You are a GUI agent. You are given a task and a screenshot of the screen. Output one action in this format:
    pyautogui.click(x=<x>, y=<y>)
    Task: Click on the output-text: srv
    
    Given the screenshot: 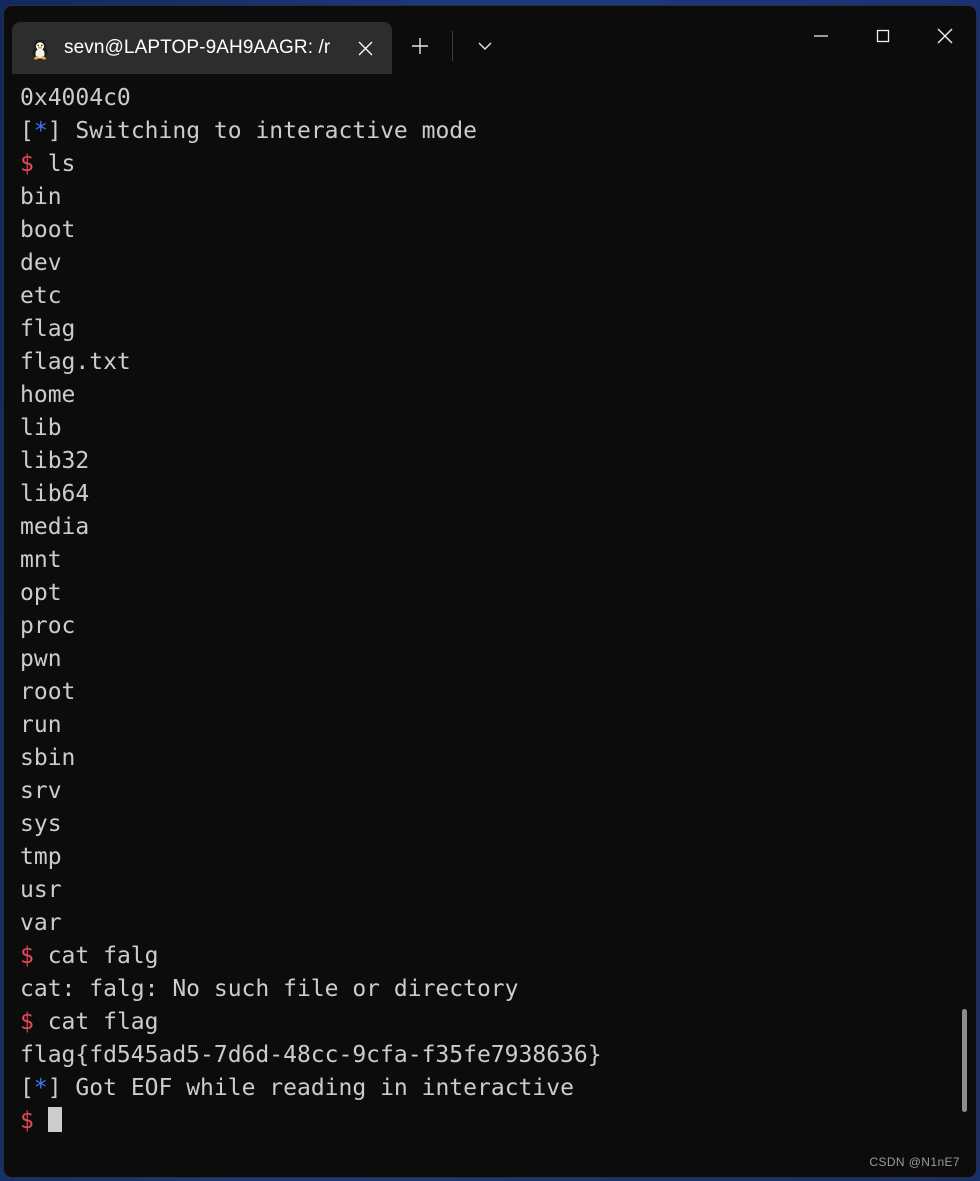 What is the action you would take?
    pyautogui.click(x=41, y=791)
    